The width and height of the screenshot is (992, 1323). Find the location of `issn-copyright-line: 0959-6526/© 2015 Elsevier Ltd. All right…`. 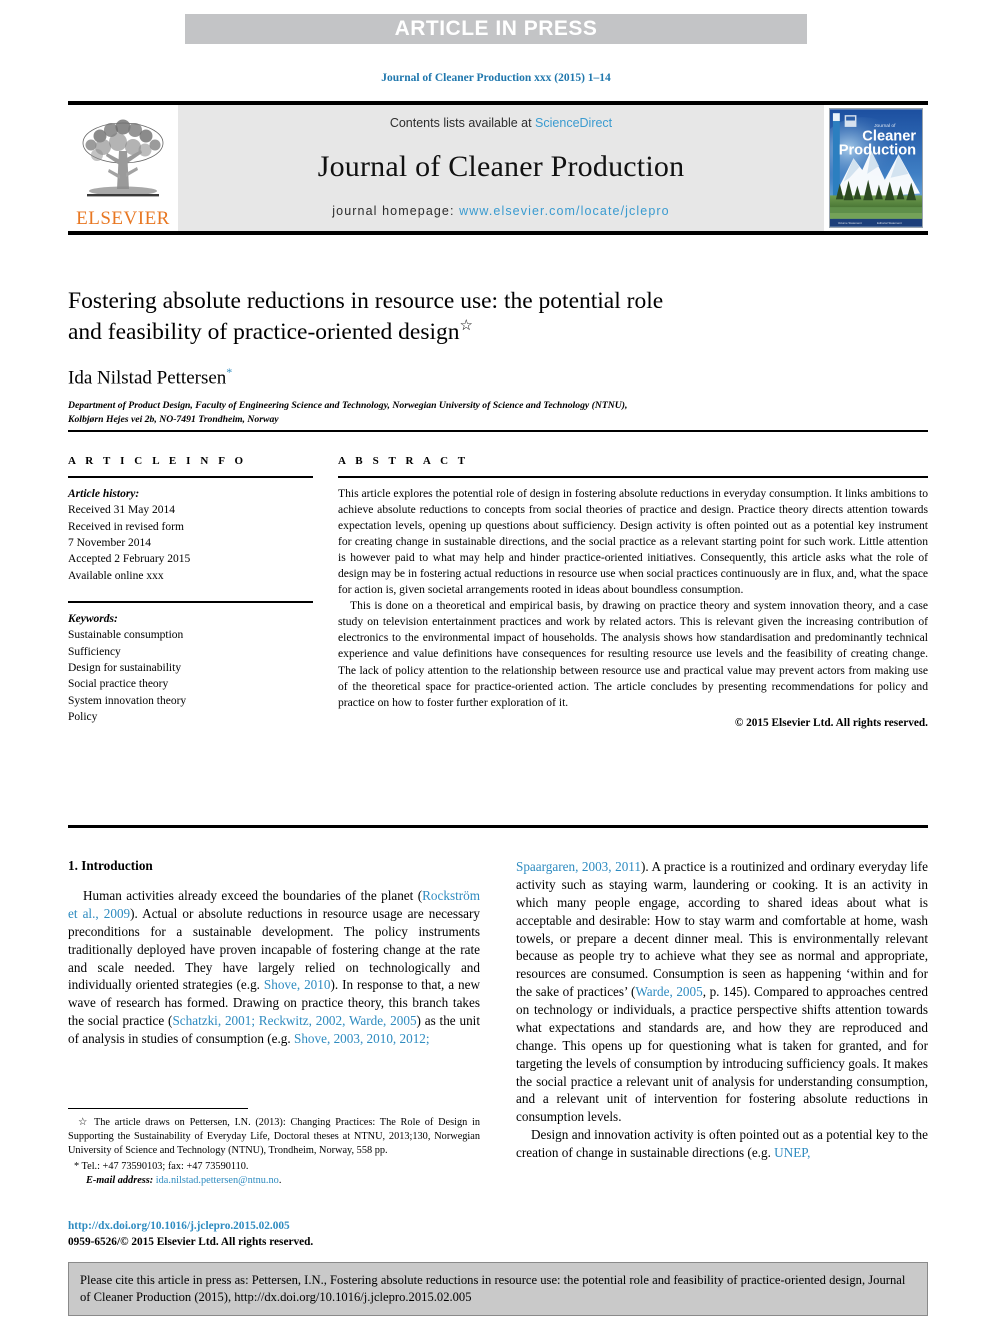

issn-copyright-line: 0959-6526/© 2015 Elsevier Ltd. All right… is located at coordinates (191, 1241).